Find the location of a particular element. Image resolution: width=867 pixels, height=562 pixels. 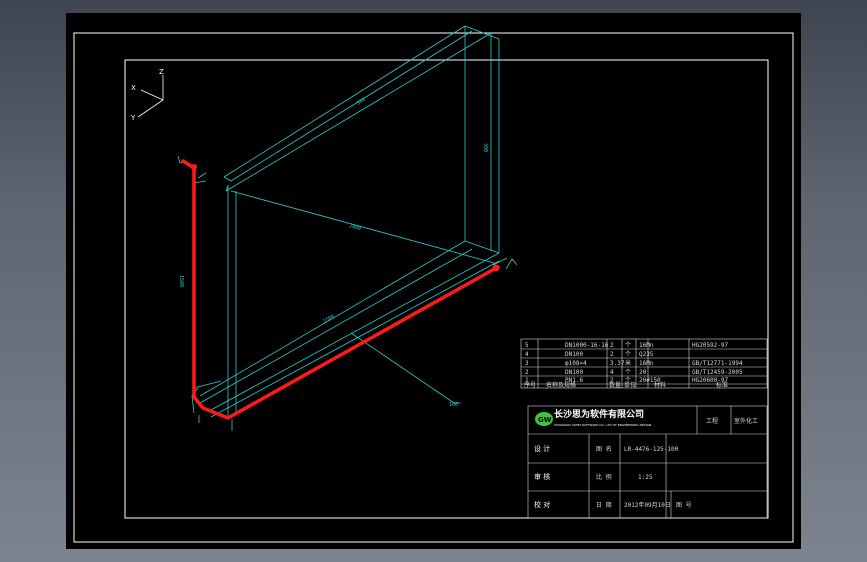

pipe-end-flange is located at coordinates (496, 268).